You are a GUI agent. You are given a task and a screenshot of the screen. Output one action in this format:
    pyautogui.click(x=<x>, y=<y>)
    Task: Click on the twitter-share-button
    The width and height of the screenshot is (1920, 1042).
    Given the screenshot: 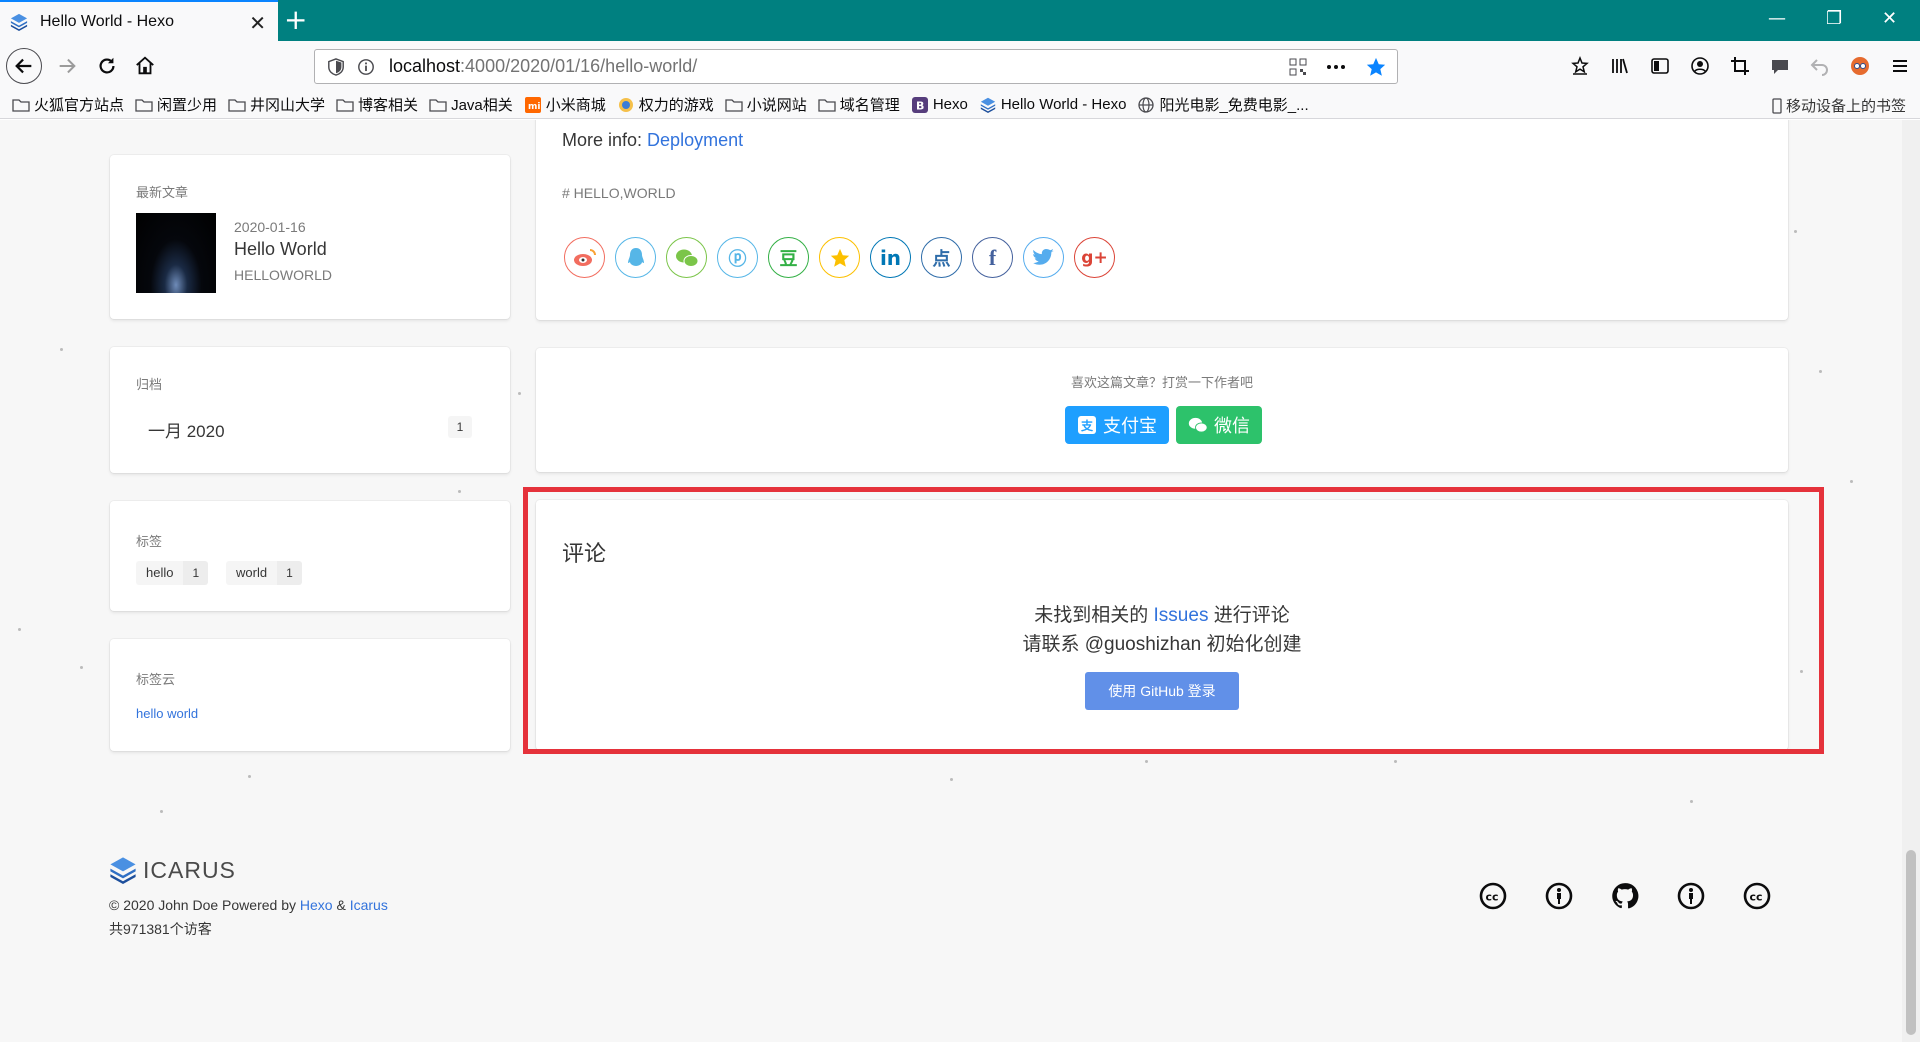 What is the action you would take?
    pyautogui.click(x=1043, y=257)
    